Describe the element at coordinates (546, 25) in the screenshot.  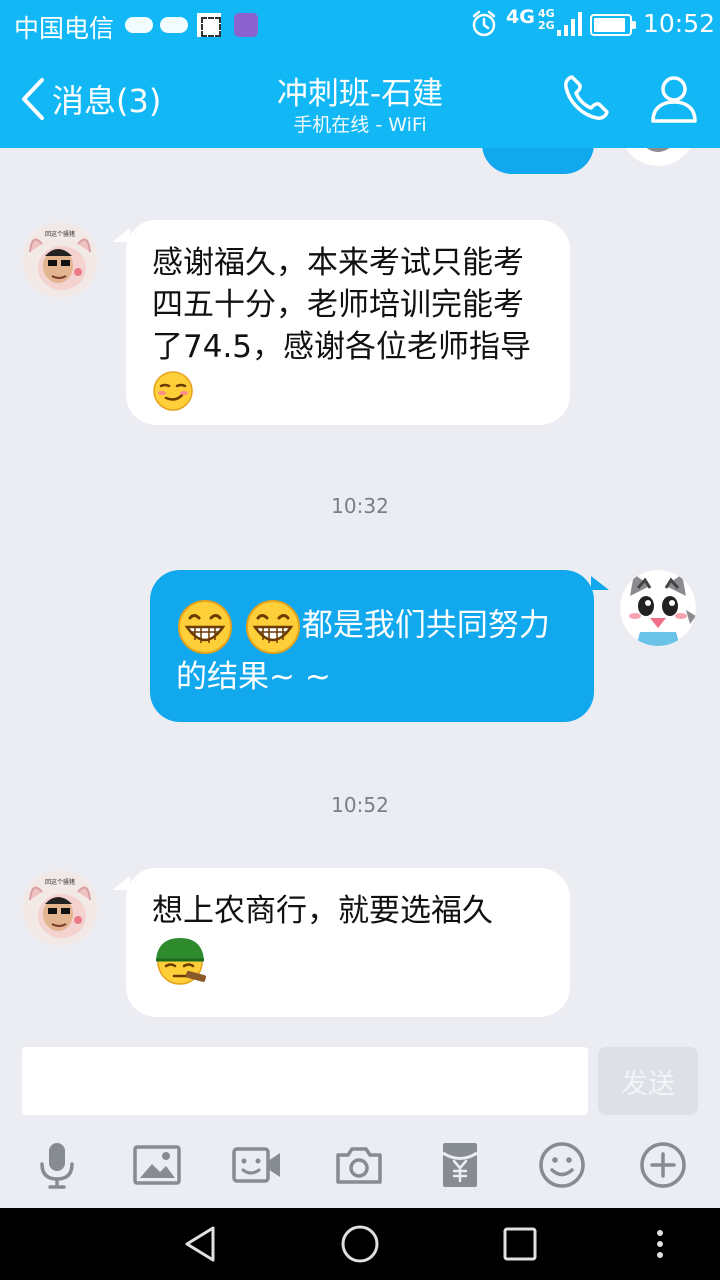
I see `signal-label-bottom: 2G` at that location.